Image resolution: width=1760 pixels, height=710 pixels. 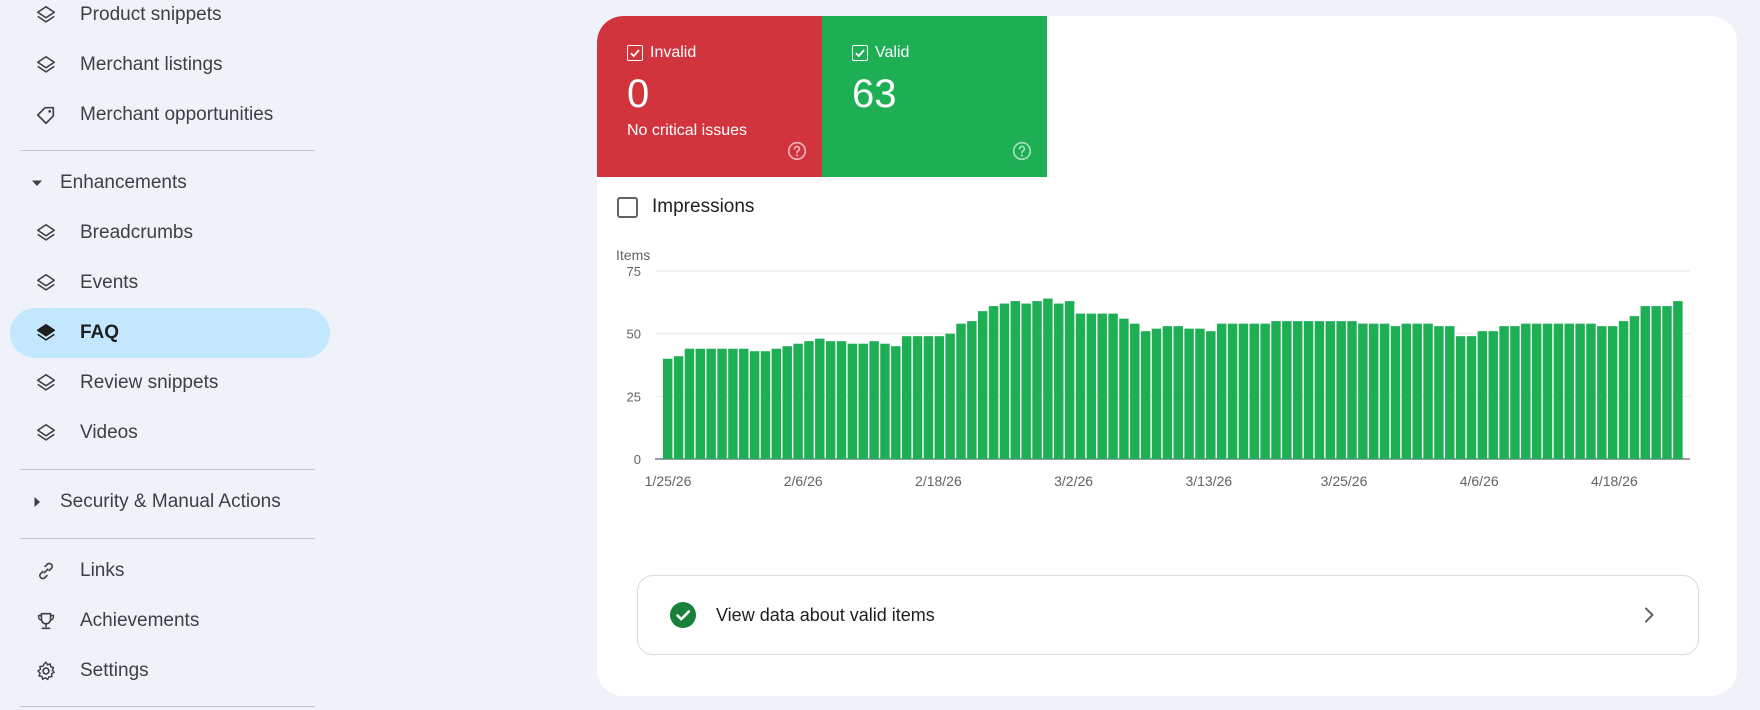 I want to click on view-valid-items-link: View data about valid items, so click(x=1168, y=615).